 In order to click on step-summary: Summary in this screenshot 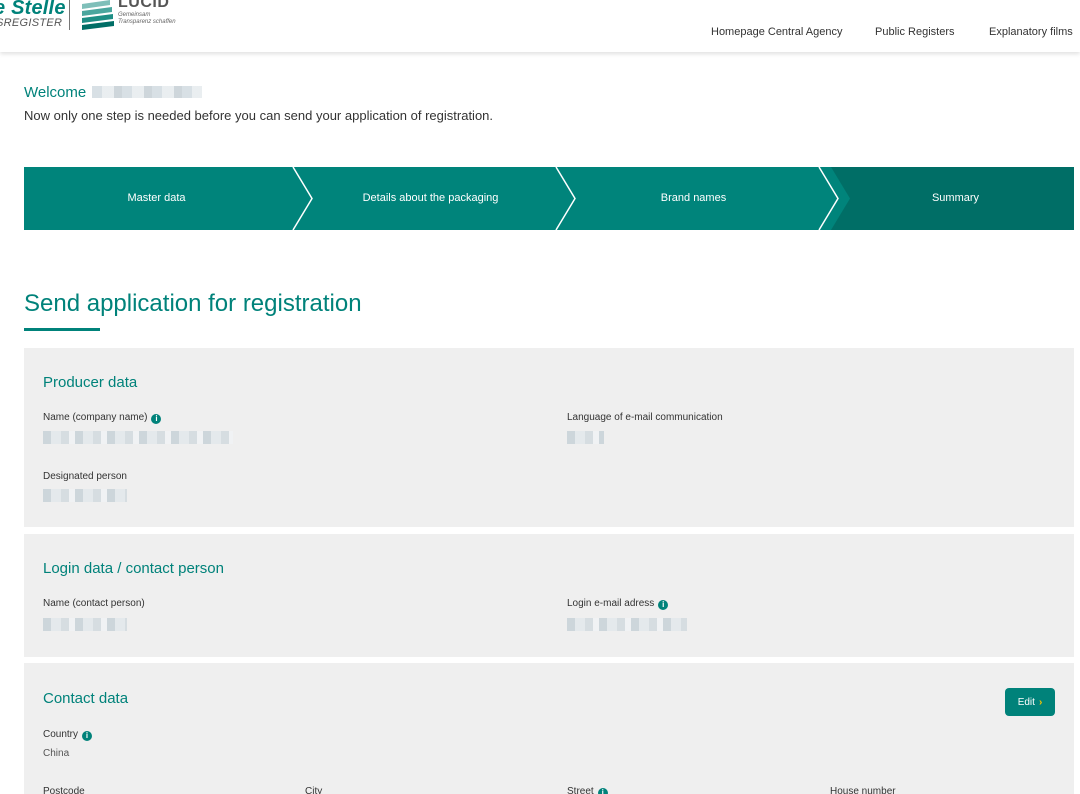, I will do `click(955, 198)`.